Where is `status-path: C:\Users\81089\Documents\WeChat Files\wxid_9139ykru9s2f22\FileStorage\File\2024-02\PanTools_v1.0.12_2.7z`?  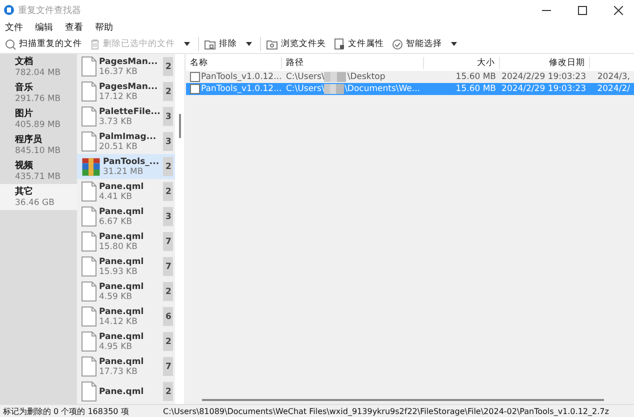 status-path: C:\Users\81089\Documents\WeChat Files\wxid_9139ykru9s2f22\FileStorage\File\2024-02\PanTools_v1.0.12_2.7z is located at coordinates (386, 411).